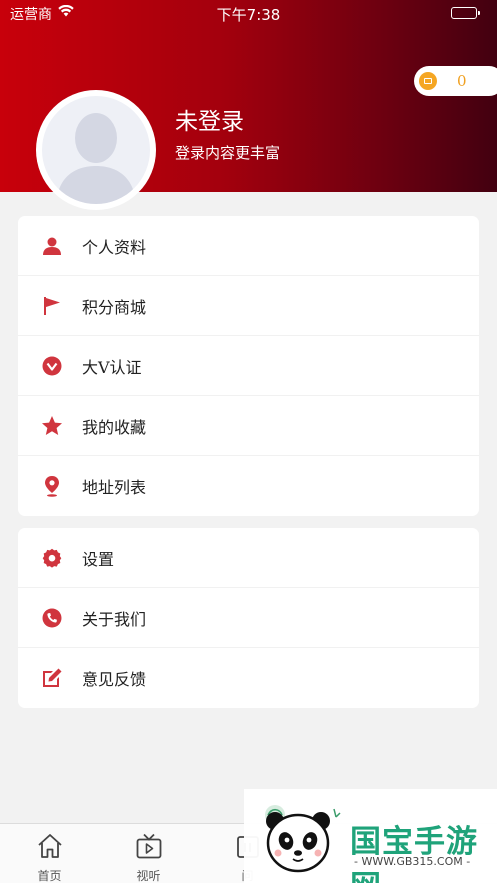 This screenshot has height=883, width=497. I want to click on watermark-title: 国宝手游网, so click(414, 853).